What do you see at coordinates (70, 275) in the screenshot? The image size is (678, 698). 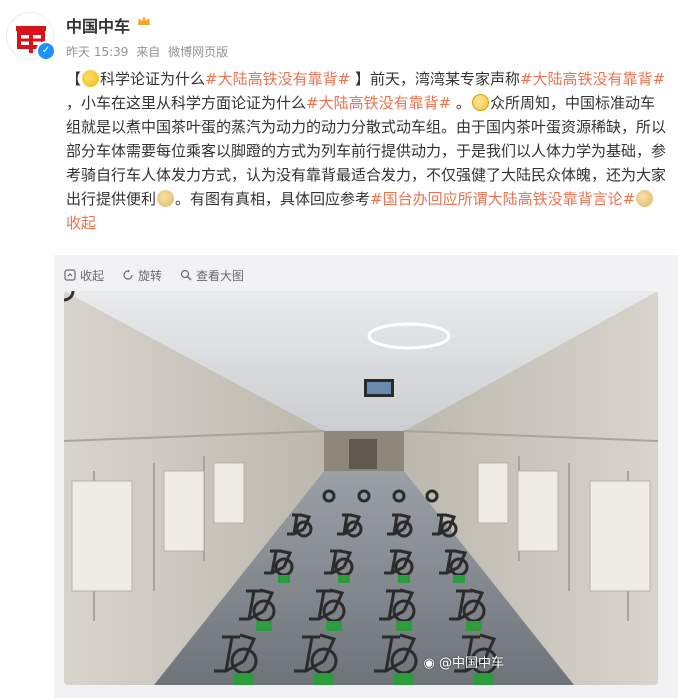 I see `collapse-icon` at bounding box center [70, 275].